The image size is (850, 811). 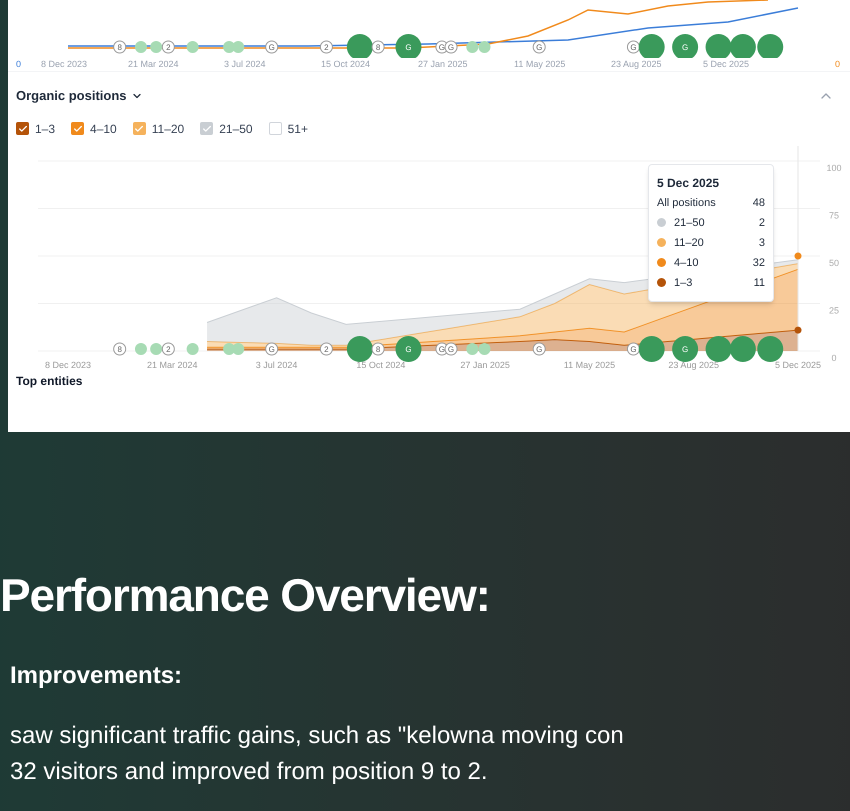 What do you see at coordinates (759, 283) in the screenshot?
I see `tooltip-value: 11` at bounding box center [759, 283].